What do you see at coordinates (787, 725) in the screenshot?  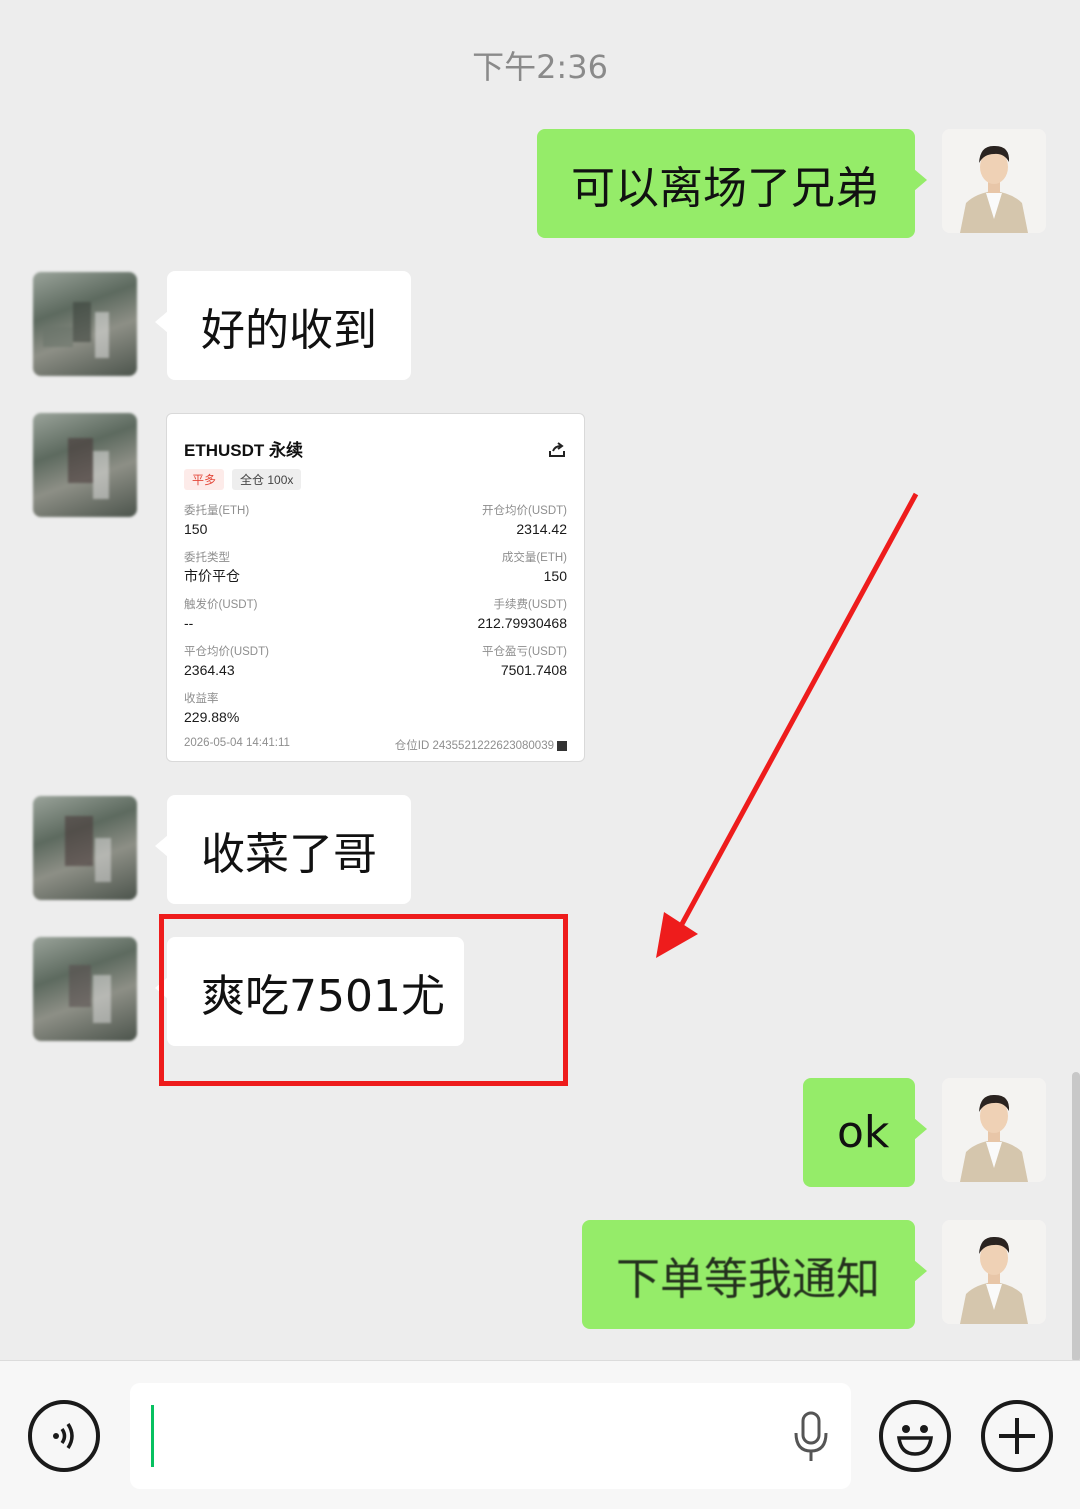 I see `annotation-arrow-icon` at bounding box center [787, 725].